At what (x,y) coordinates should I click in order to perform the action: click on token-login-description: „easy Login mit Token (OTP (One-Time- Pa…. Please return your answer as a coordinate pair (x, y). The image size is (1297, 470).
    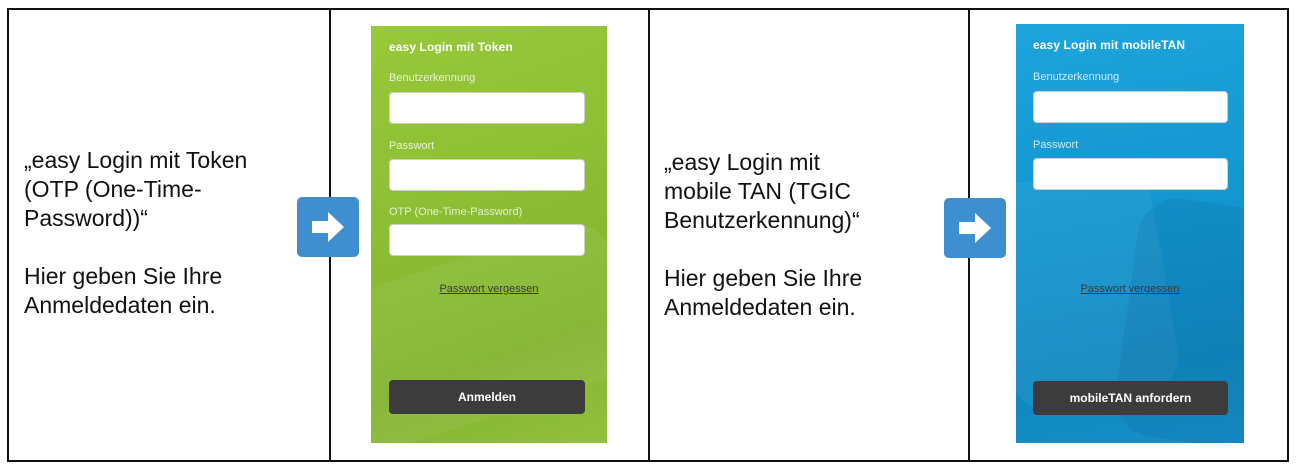
    Looking at the image, I should click on (136, 232).